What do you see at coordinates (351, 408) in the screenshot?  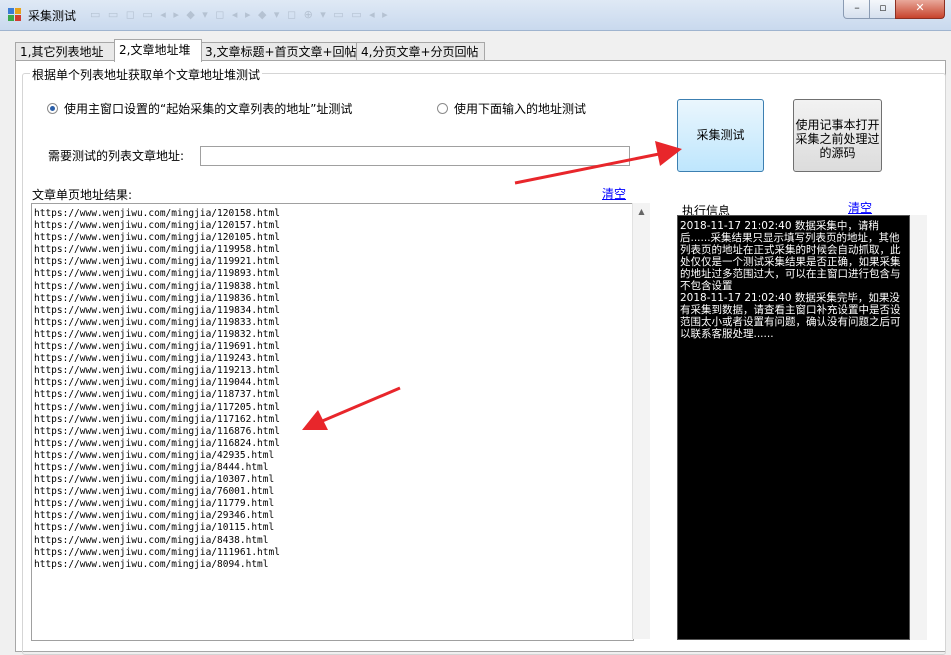 I see `arrow-to-results` at bounding box center [351, 408].